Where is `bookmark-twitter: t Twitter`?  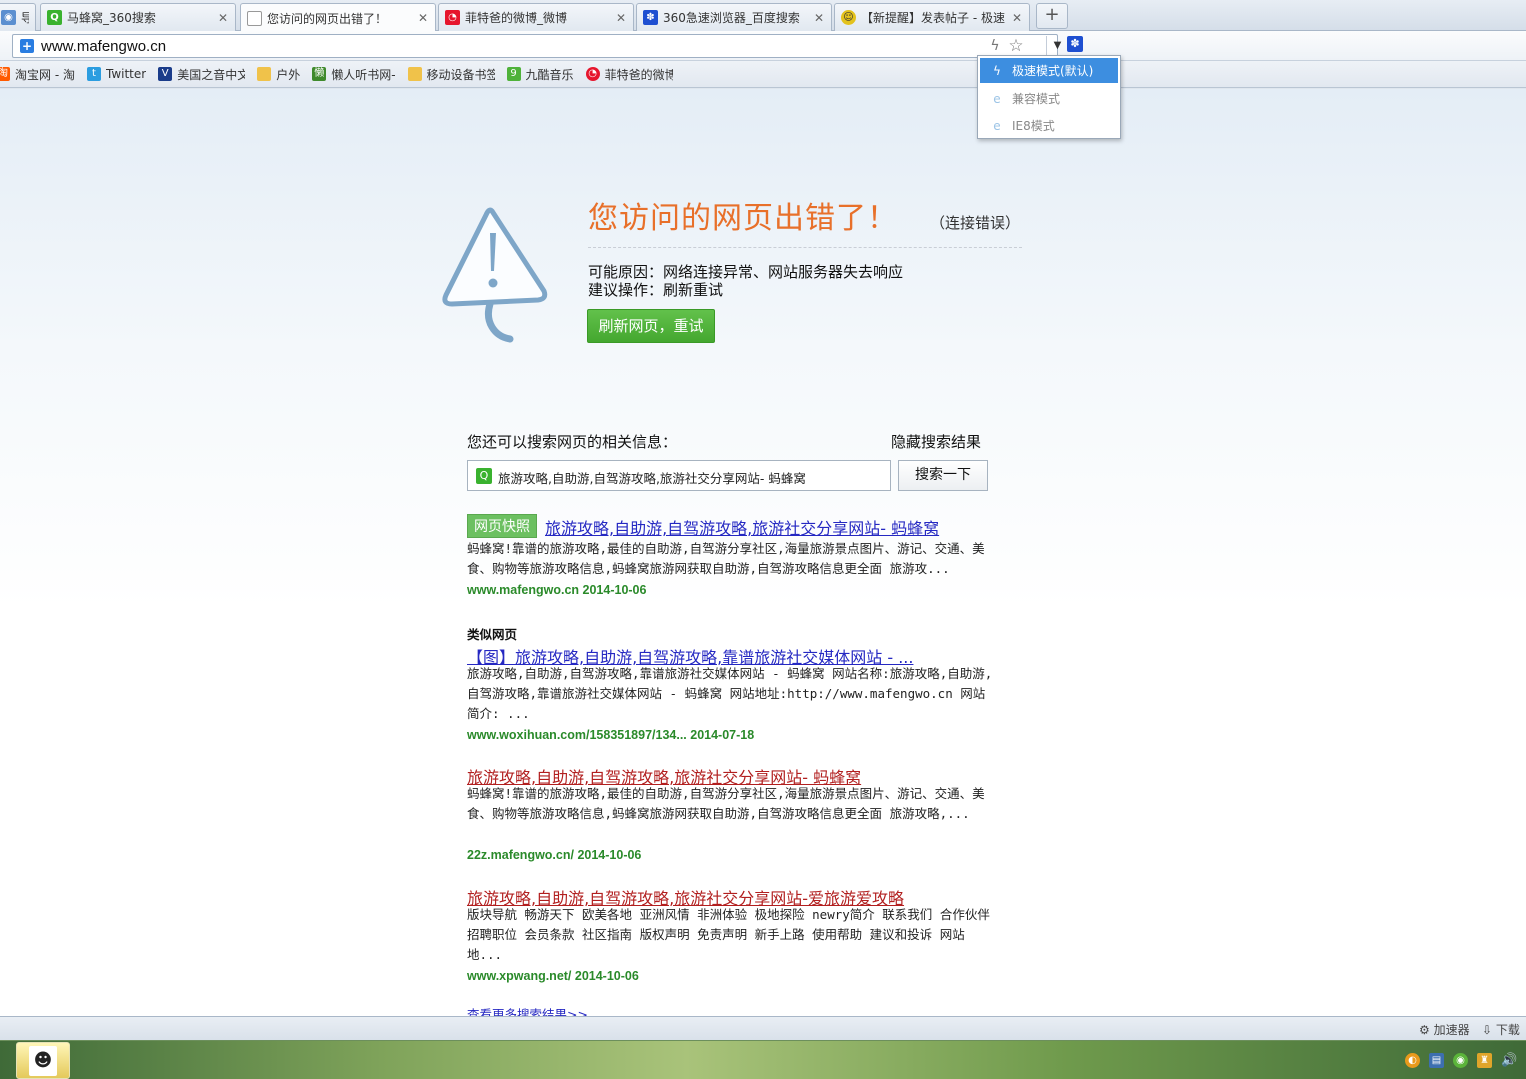
bookmark-twitter: t Twitter is located at coordinates (116, 74).